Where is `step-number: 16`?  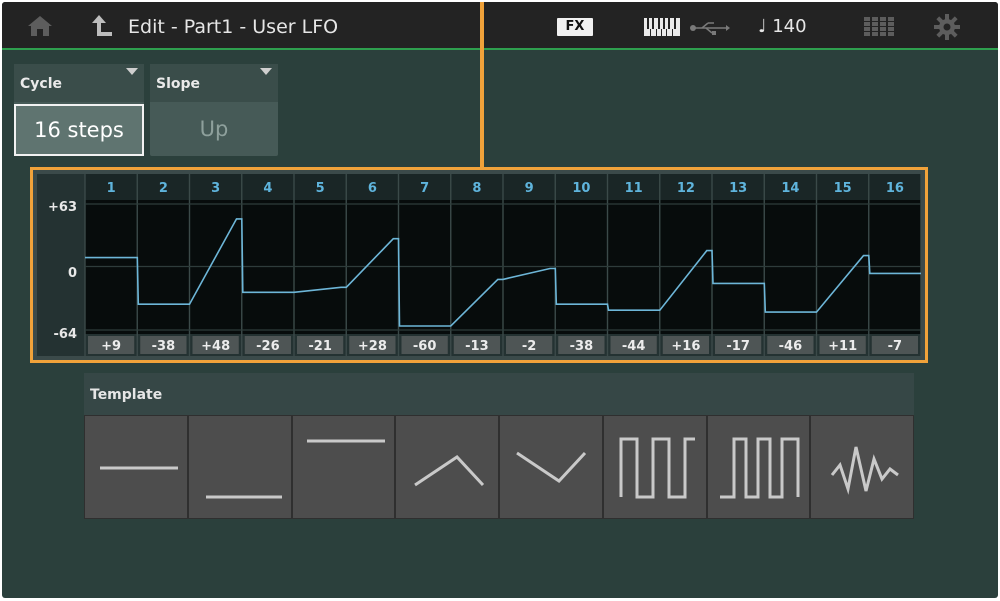 step-number: 16 is located at coordinates (895, 188).